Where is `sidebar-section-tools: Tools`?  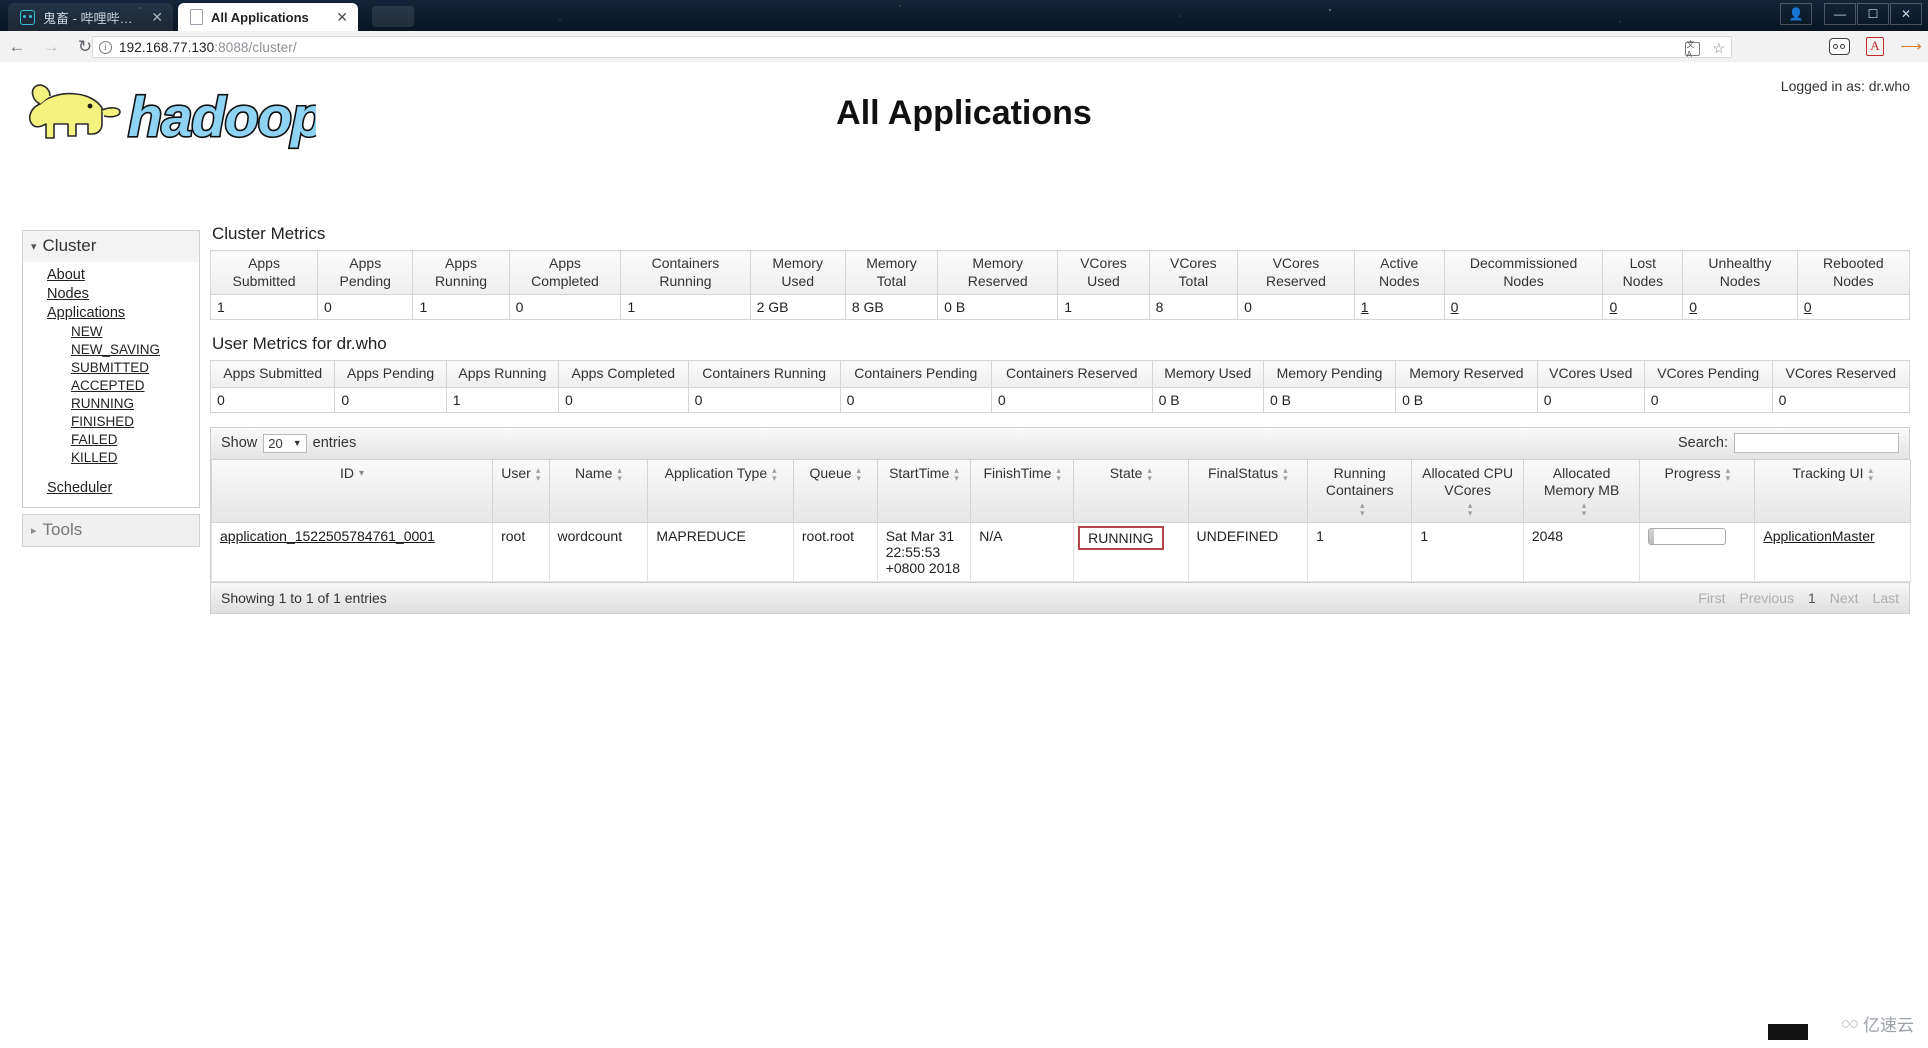
sidebar-section-tools: Tools is located at coordinates (111, 530).